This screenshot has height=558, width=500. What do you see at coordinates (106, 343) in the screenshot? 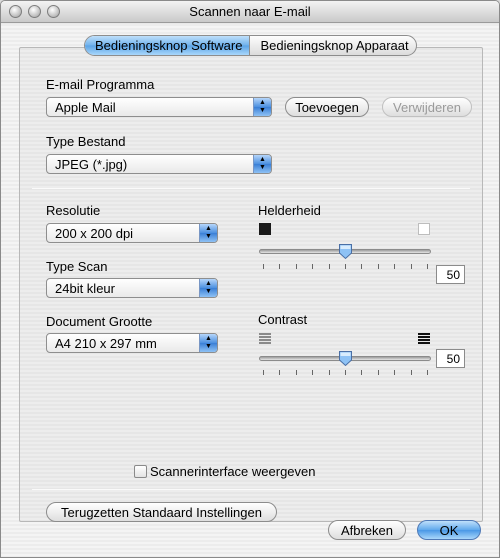
I see `document-size-value: A4 210 x 297 mm` at bounding box center [106, 343].